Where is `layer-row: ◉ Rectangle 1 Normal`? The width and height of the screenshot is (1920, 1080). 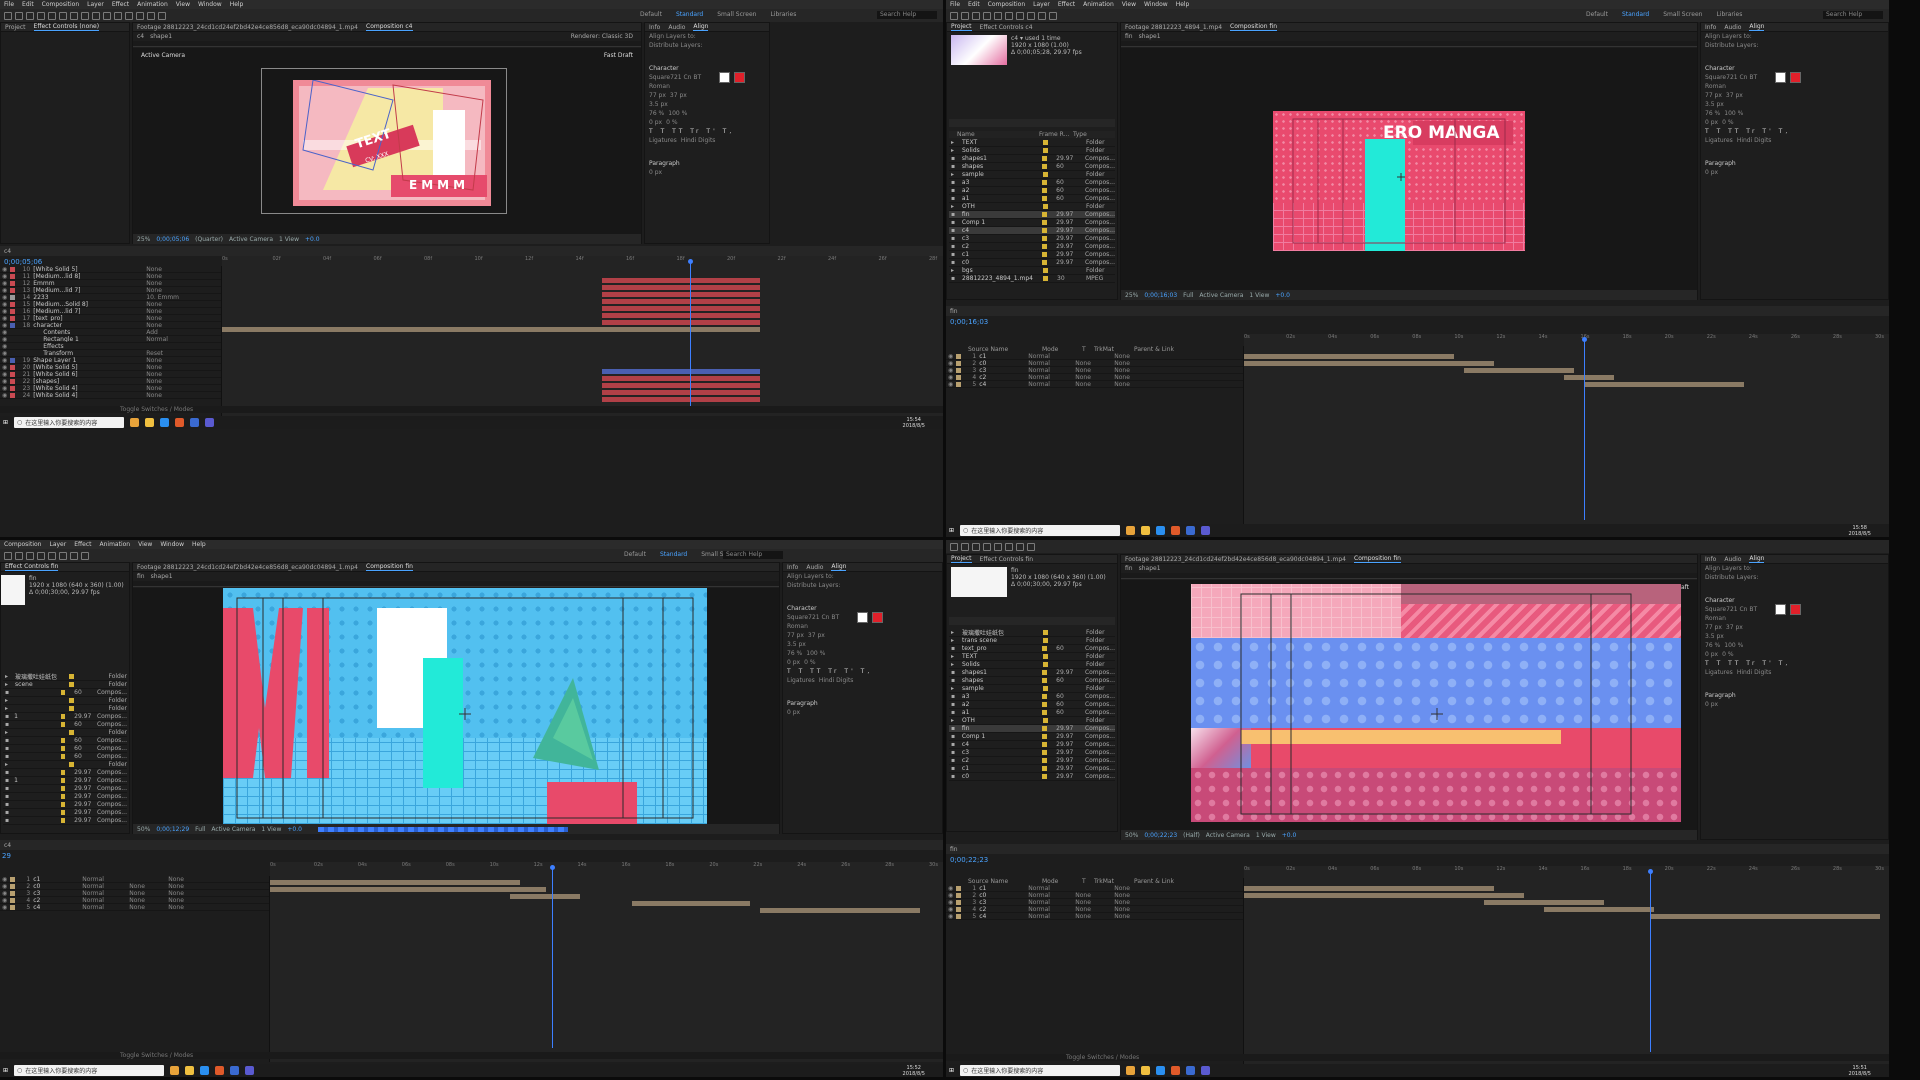
layer-row: ◉ Rectangle 1 Normal is located at coordinates (110, 339).